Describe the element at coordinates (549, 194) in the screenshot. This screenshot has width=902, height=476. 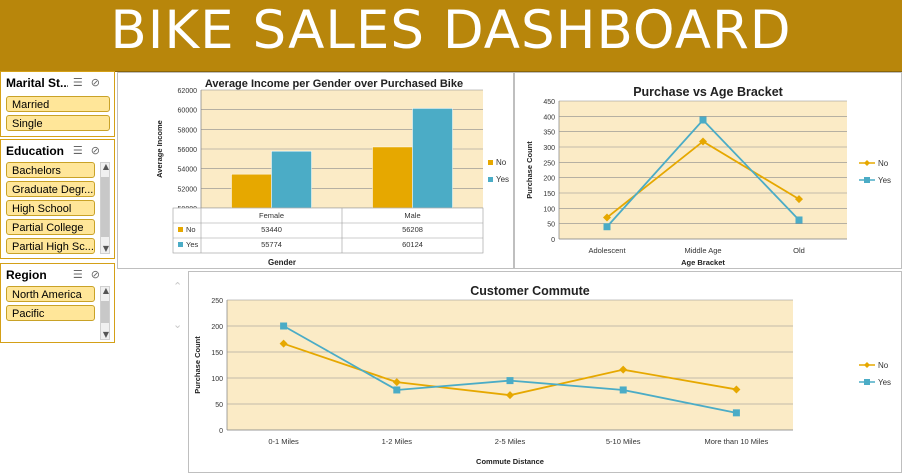
I see `y-tick-label: 150` at that location.